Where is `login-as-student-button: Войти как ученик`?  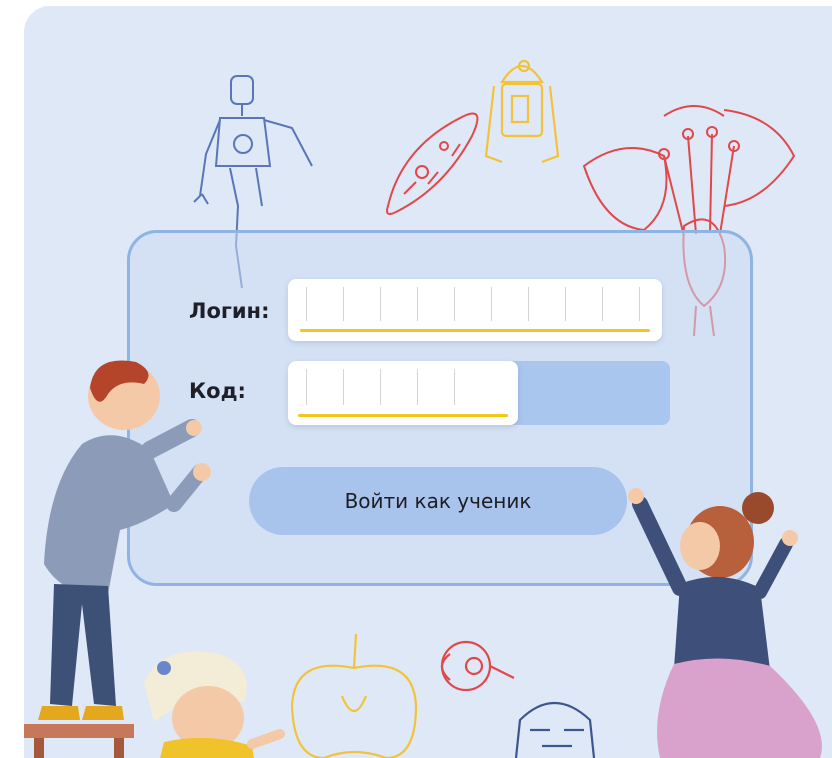 login-as-student-button: Войти как ученик is located at coordinates (438, 501).